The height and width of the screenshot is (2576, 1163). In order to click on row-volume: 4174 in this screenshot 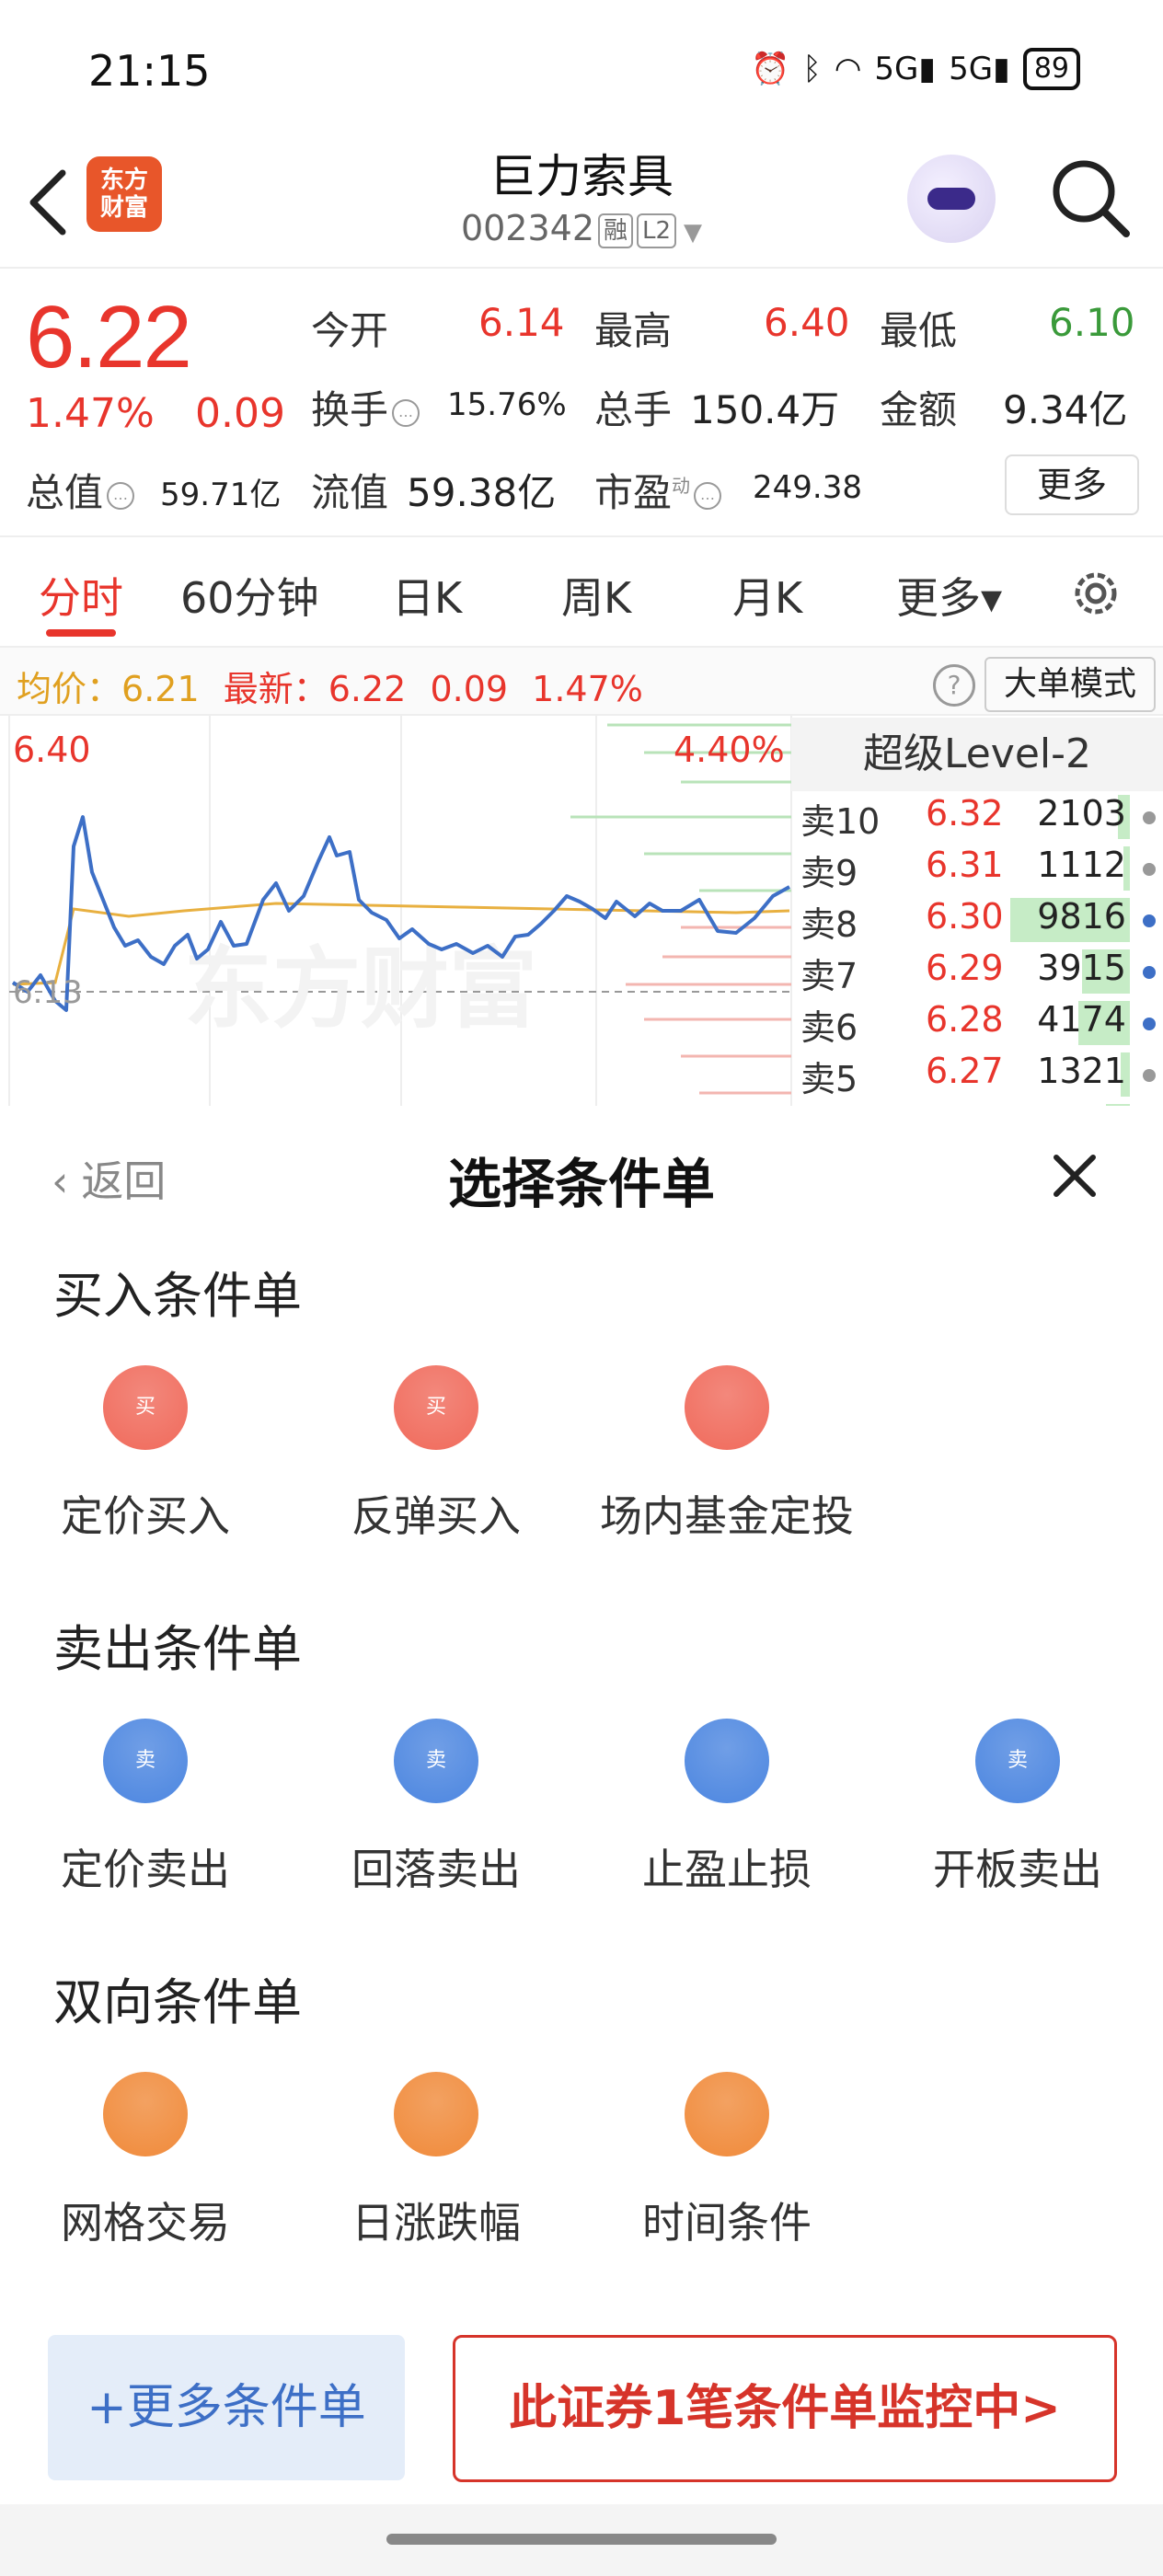, I will do `click(1081, 1020)`.